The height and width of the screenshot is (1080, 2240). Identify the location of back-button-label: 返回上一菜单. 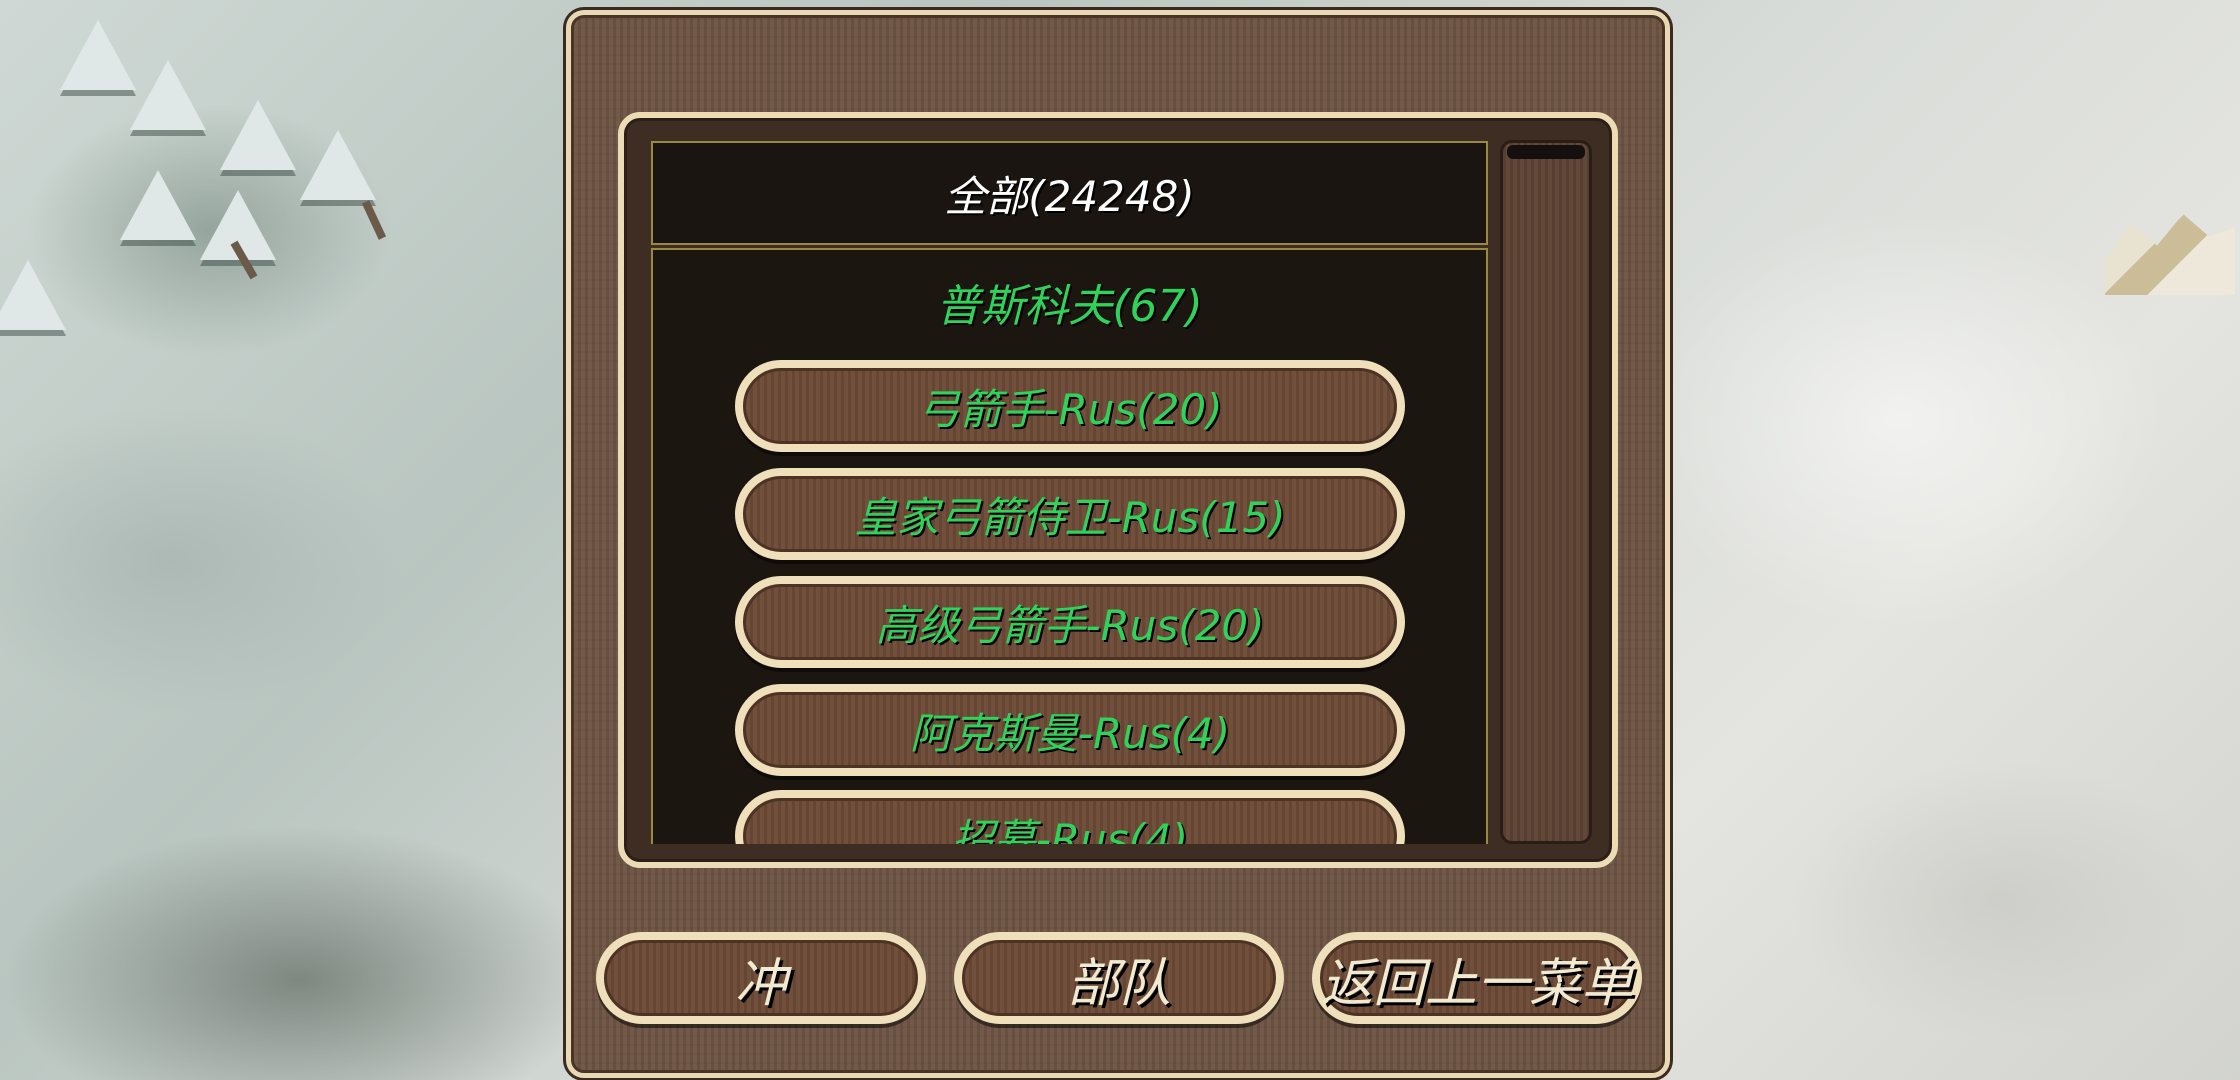
(1476, 983).